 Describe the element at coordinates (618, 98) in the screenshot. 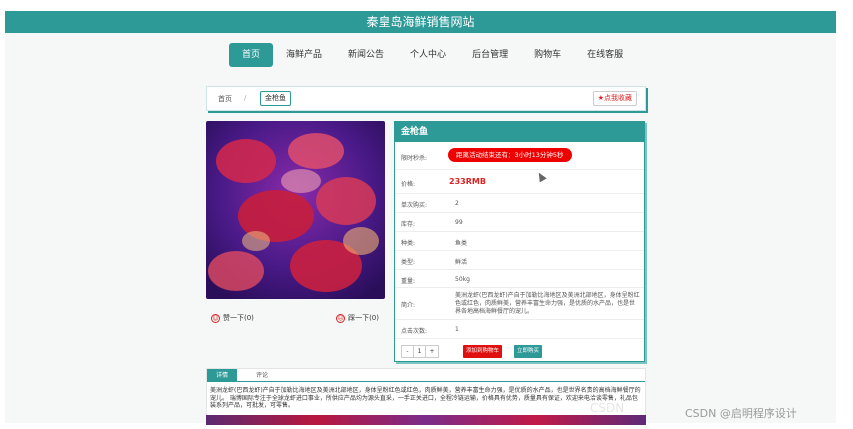

I see `favorite-label: 点我收藏` at that location.